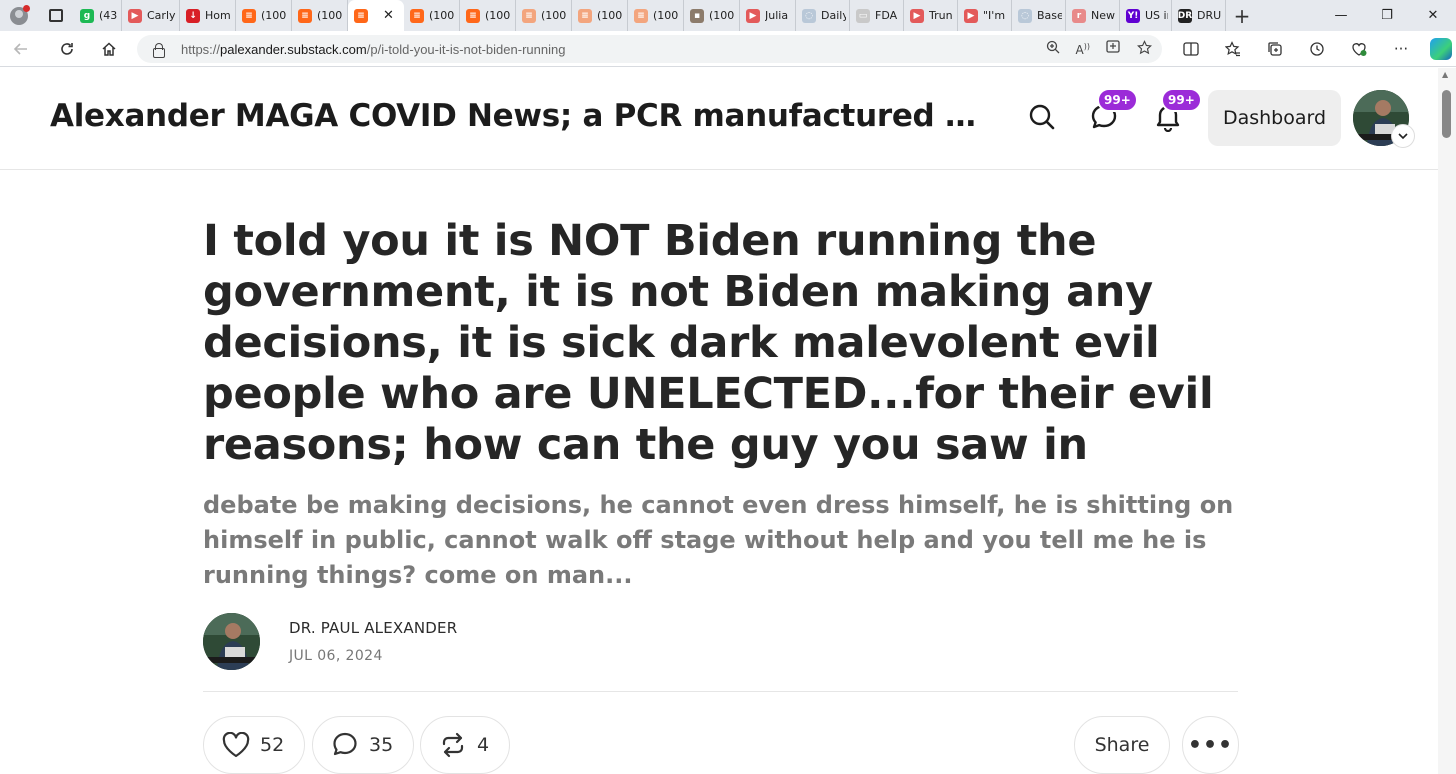 The width and height of the screenshot is (1456, 774). What do you see at coordinates (1083, 49) in the screenshot?
I see `read-aloud-icon: A))` at bounding box center [1083, 49].